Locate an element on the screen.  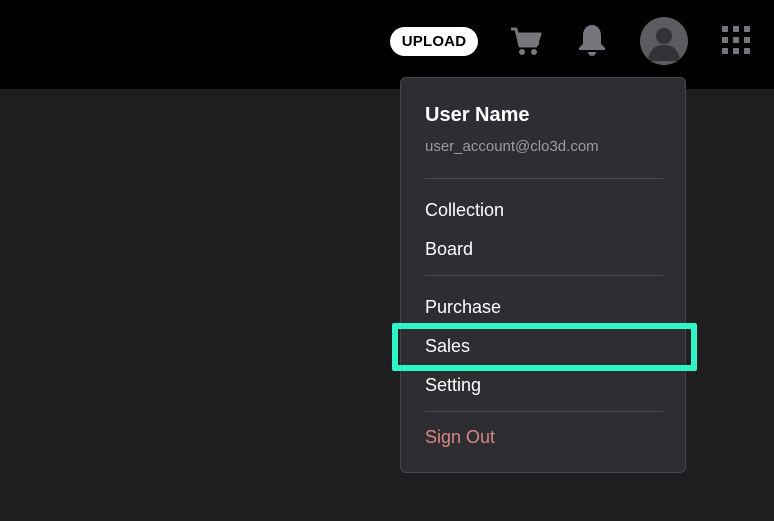
menu-item-sign-out: Sign Out is located at coordinates (460, 437).